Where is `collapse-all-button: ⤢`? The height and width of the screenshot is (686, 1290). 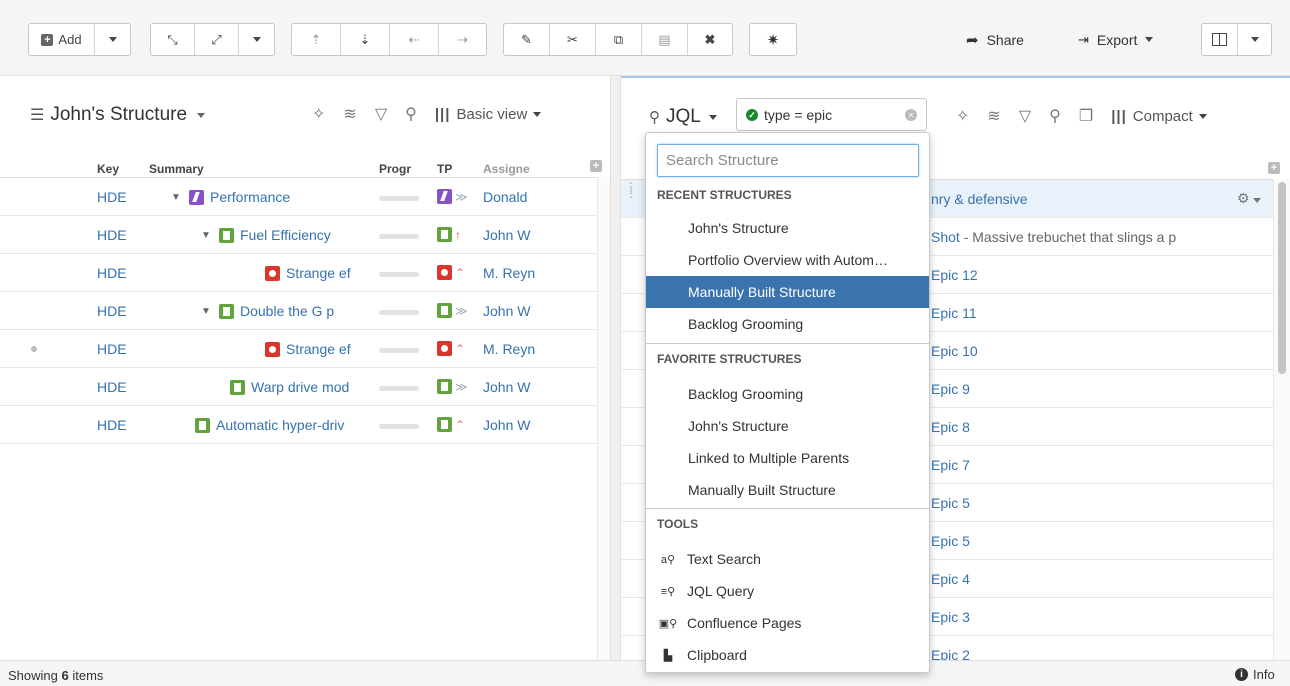 collapse-all-button: ⤢ is located at coordinates (217, 39).